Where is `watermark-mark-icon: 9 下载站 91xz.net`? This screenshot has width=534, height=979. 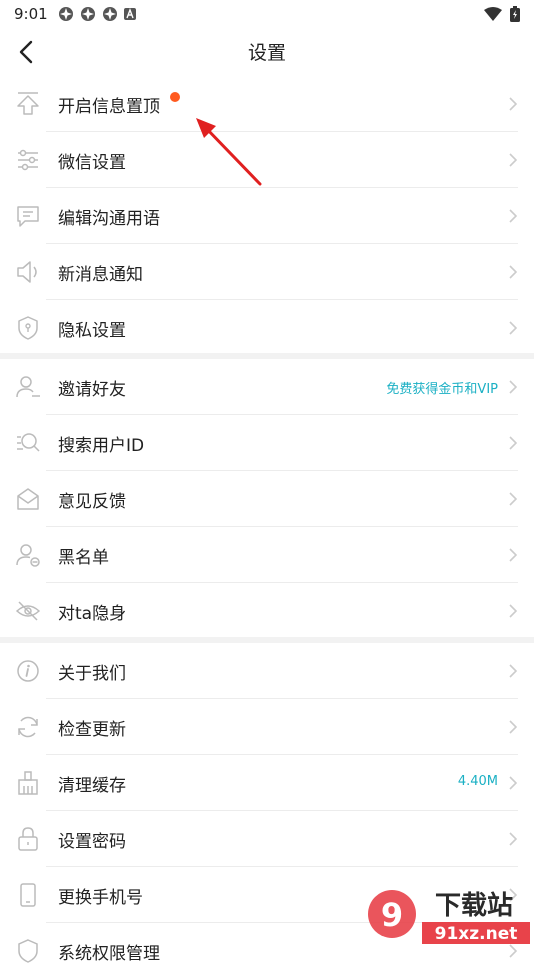 watermark-mark-icon: 9 下载站 91xz.net is located at coordinates (449, 917).